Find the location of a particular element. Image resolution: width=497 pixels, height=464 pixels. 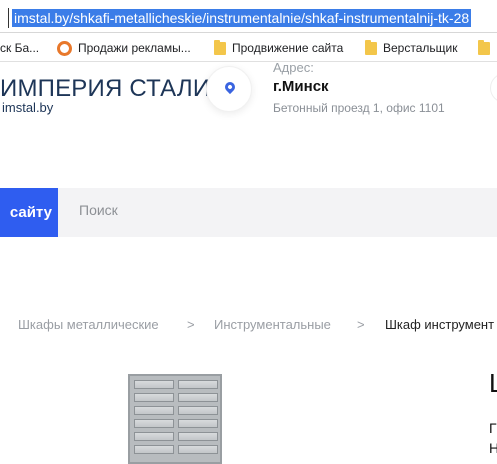

bookmark-item: Продвижение сайта is located at coordinates (279, 47).